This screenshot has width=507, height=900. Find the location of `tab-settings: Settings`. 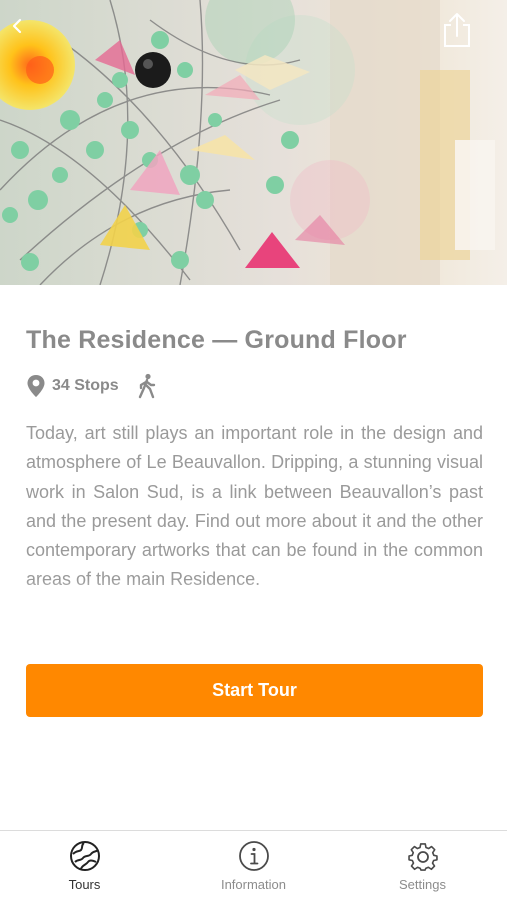

tab-settings: Settings is located at coordinates (422, 865).